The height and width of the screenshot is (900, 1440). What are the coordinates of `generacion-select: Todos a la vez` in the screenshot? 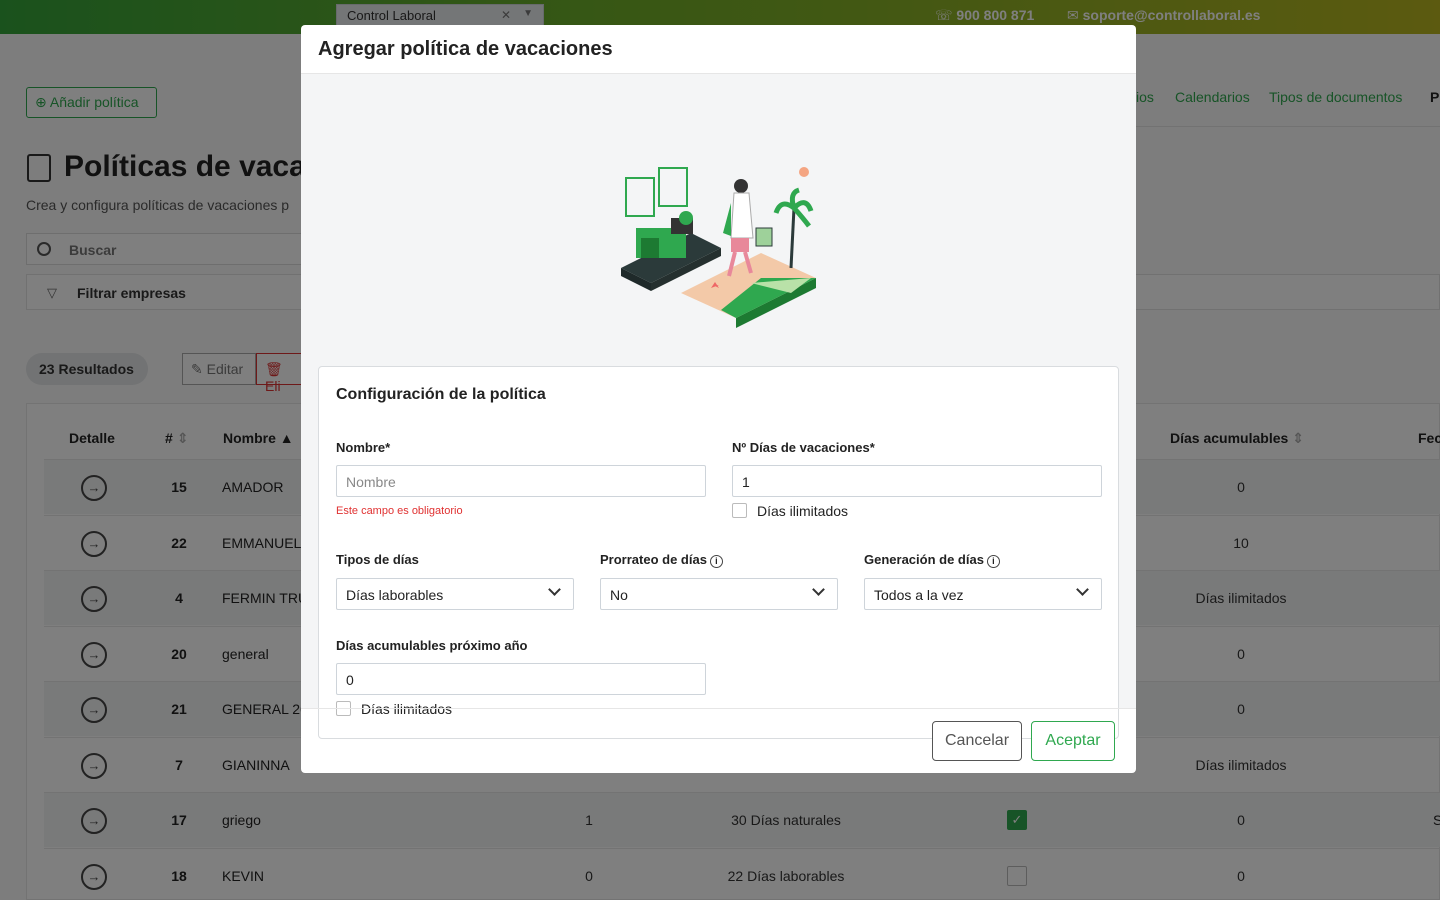 It's located at (983, 594).